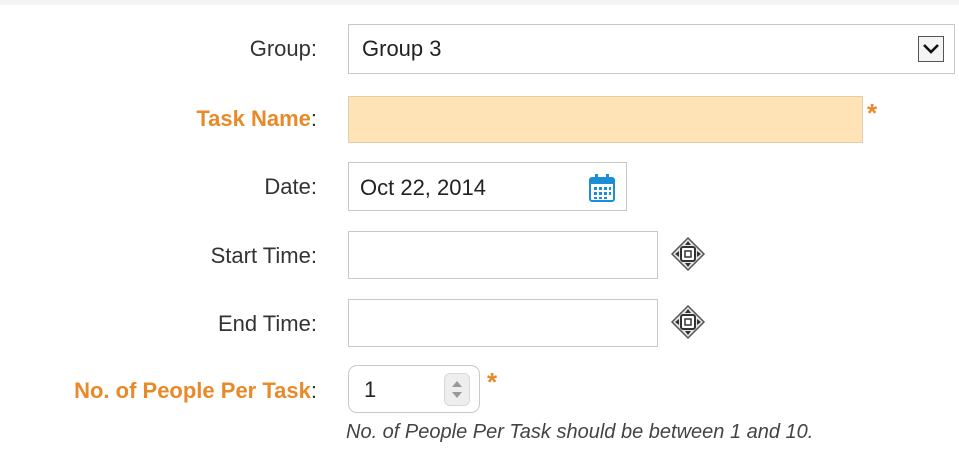 This screenshot has height=449, width=959. What do you see at coordinates (457, 389) in the screenshot?
I see `spinner-arrows-icon` at bounding box center [457, 389].